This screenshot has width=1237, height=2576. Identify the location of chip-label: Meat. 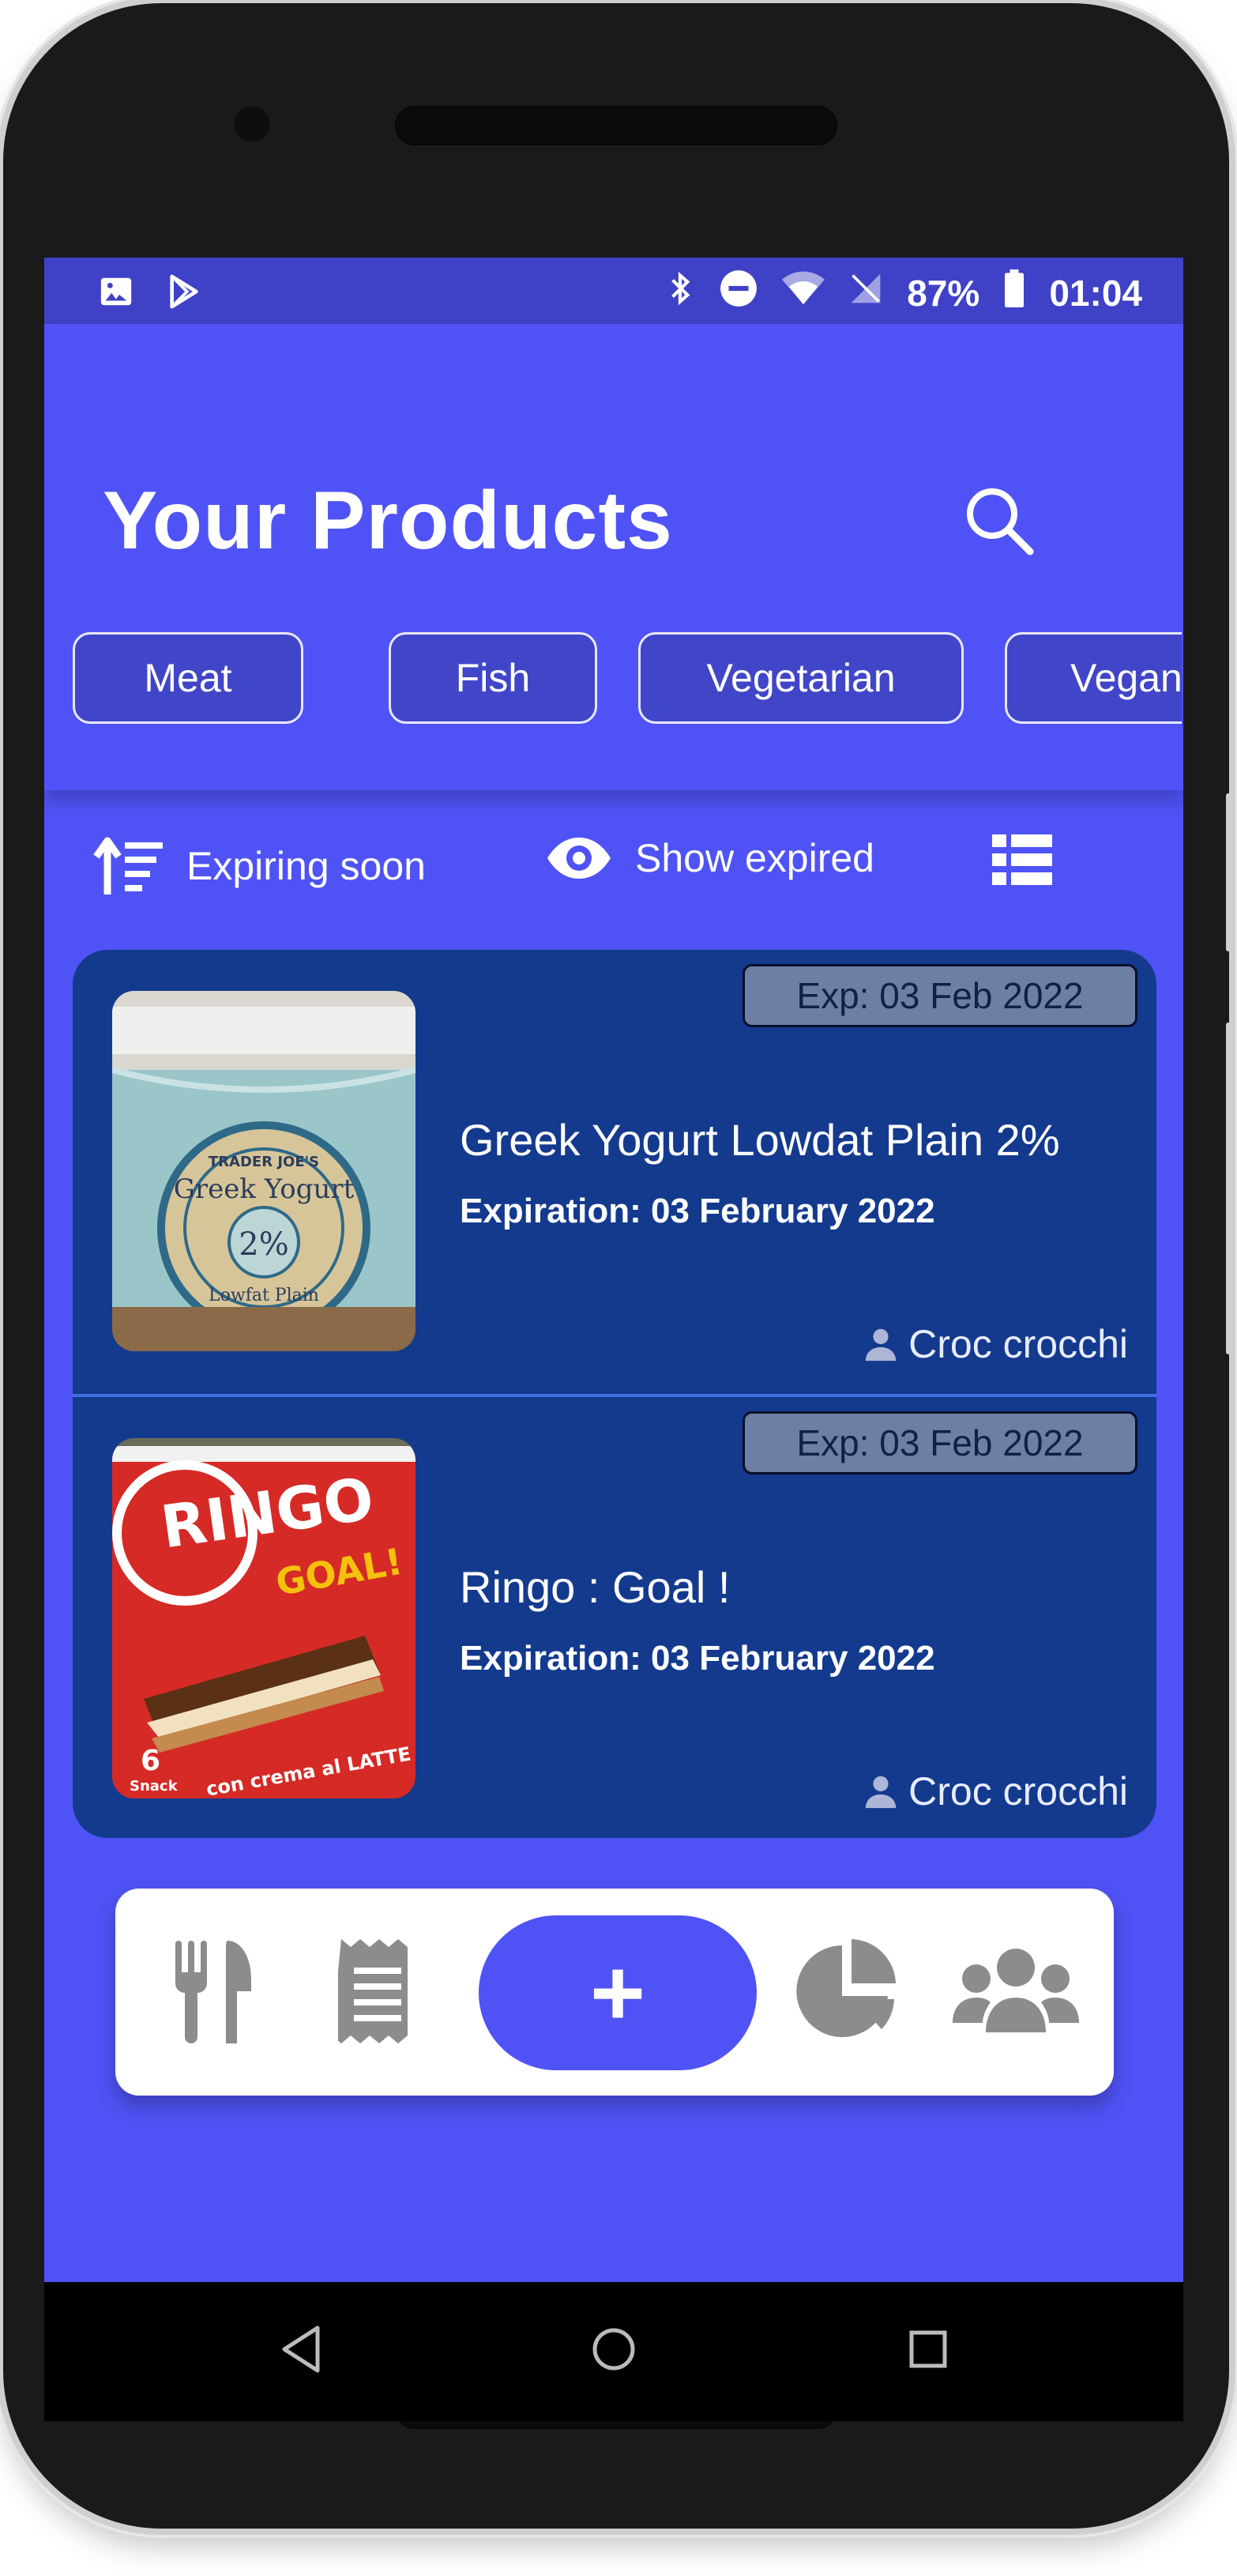
(188, 678).